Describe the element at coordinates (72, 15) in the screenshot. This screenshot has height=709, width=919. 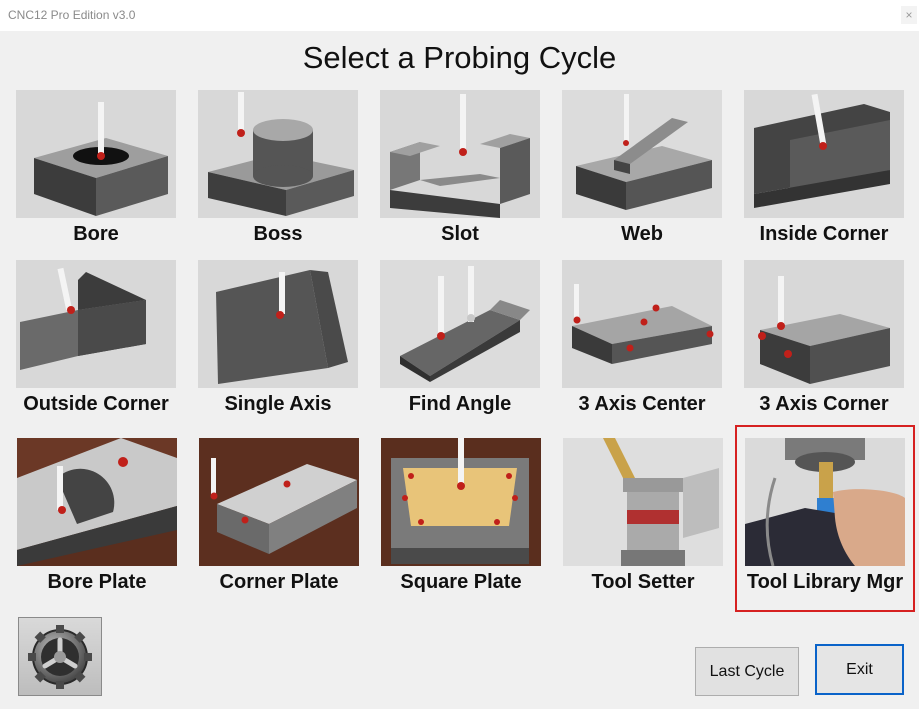
I see `window-title: CNC12 Pro Edition v3.0` at that location.